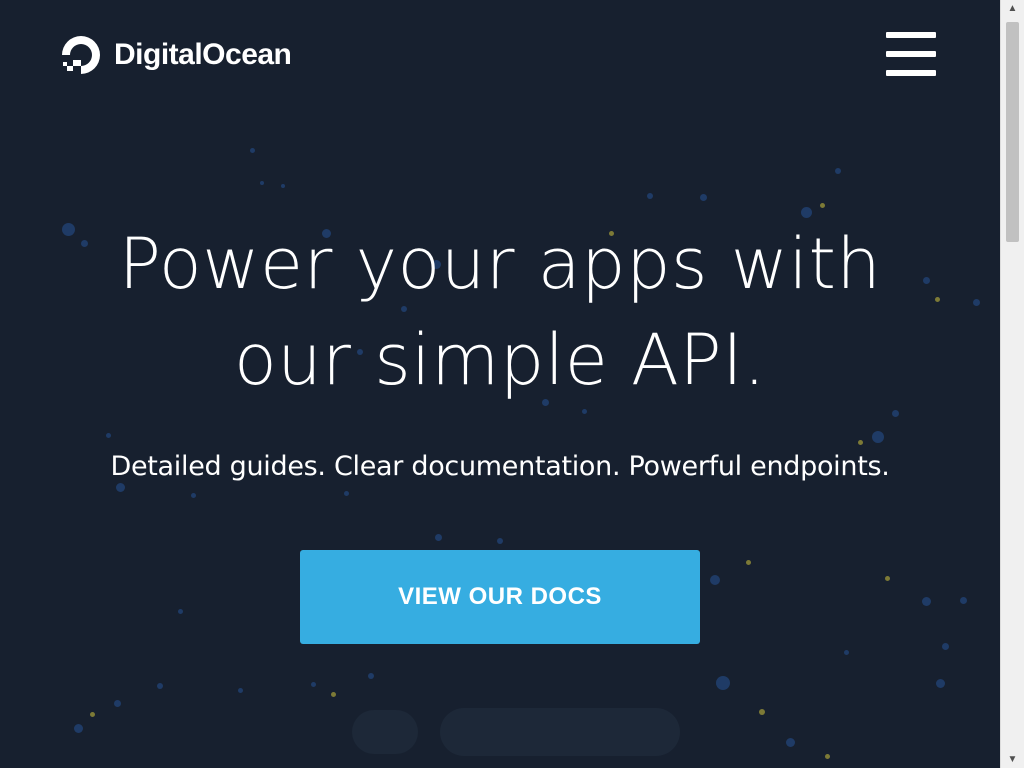  Describe the element at coordinates (81, 55) in the screenshot. I see `digitalocean-logo-icon` at that location.